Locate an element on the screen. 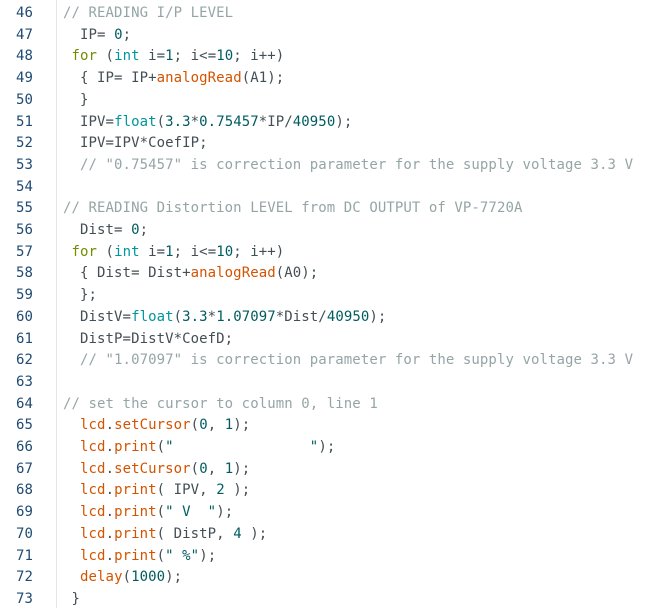 The width and height of the screenshot is (652, 608). code-token: " %" is located at coordinates (182, 555).